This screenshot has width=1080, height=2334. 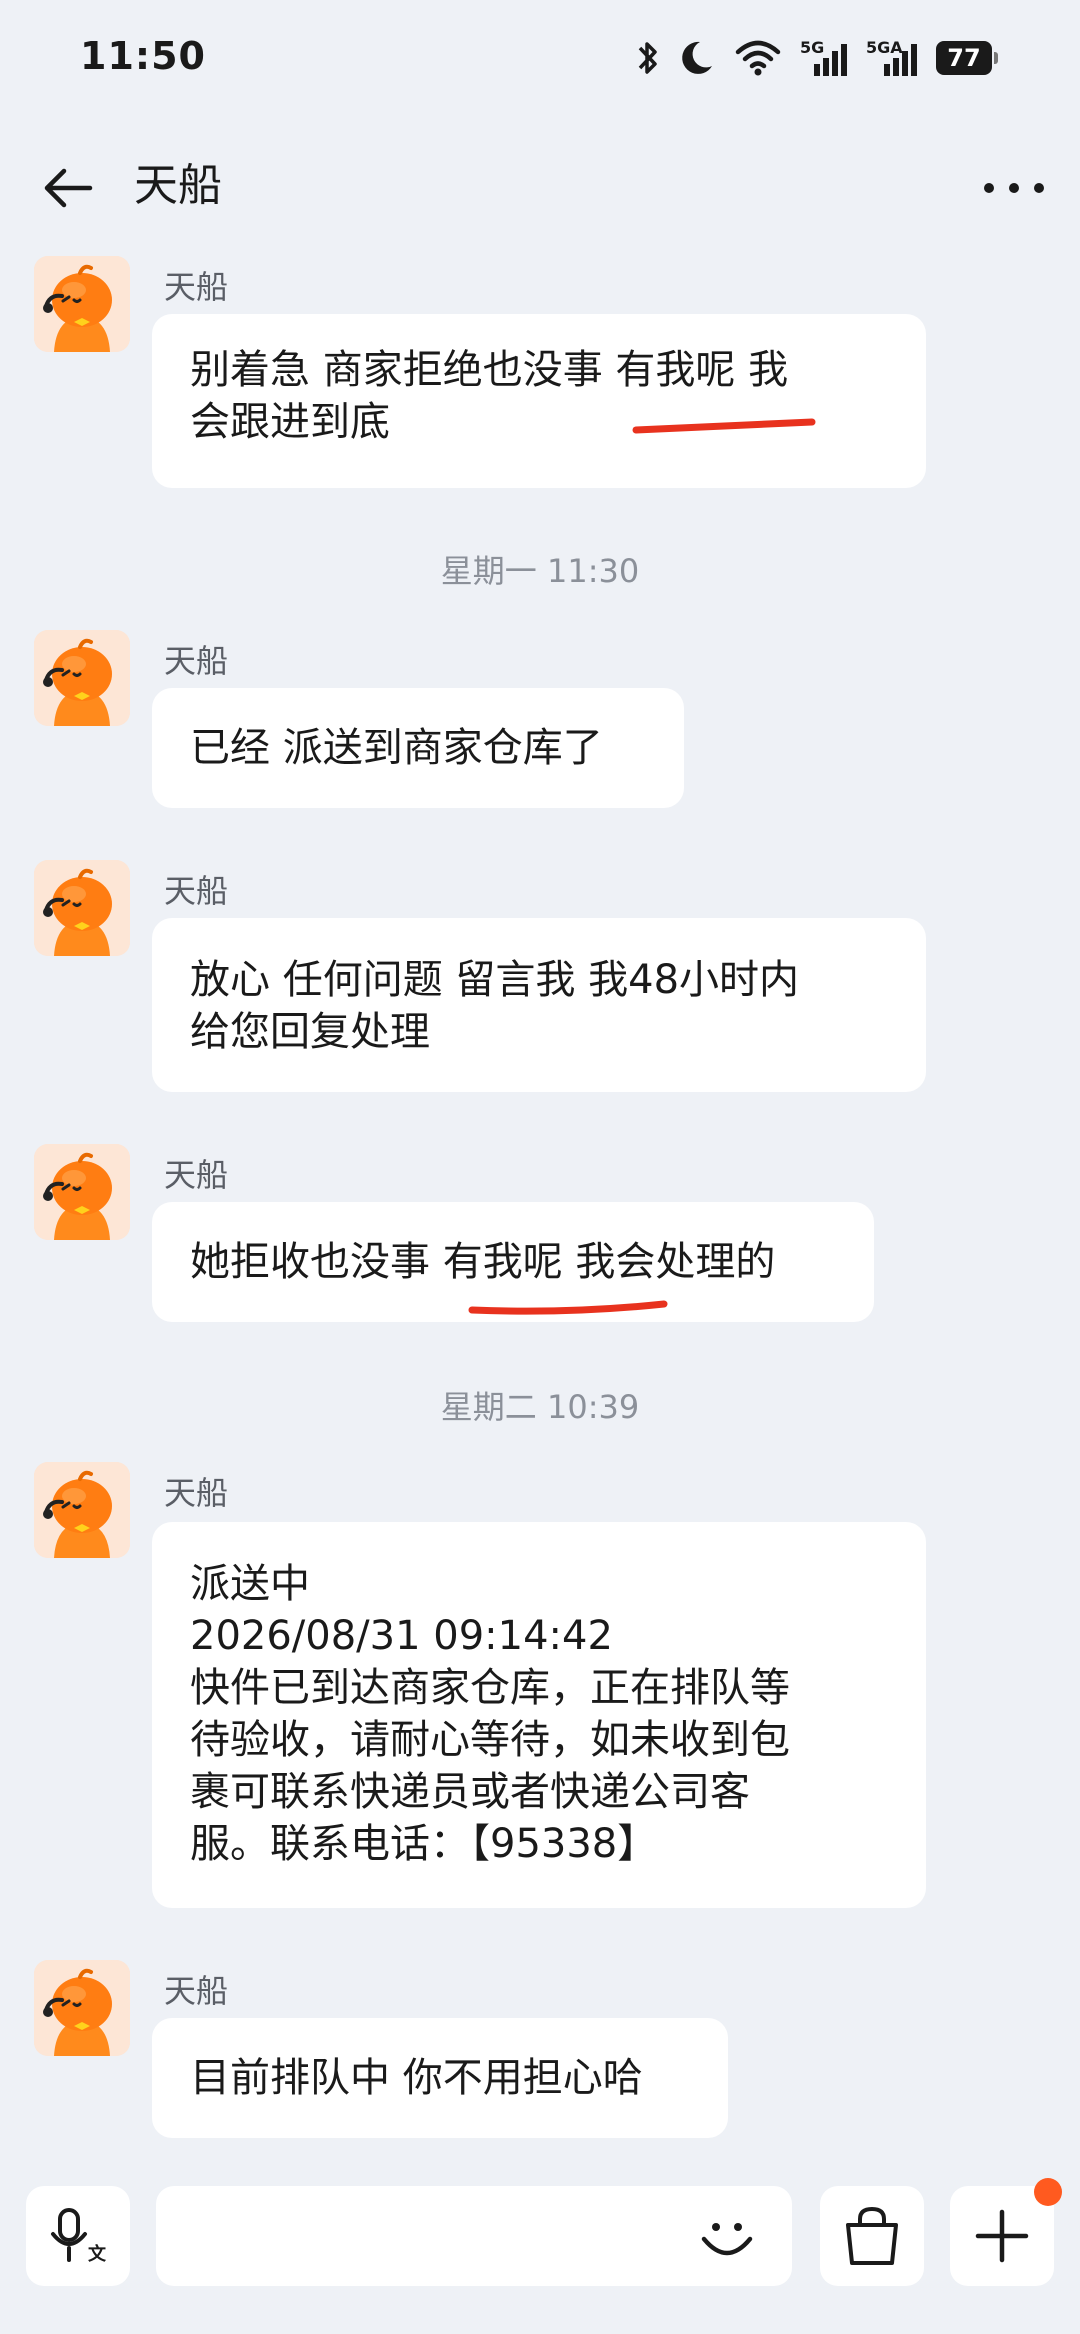 What do you see at coordinates (474, 2236) in the screenshot?
I see `message-input` at bounding box center [474, 2236].